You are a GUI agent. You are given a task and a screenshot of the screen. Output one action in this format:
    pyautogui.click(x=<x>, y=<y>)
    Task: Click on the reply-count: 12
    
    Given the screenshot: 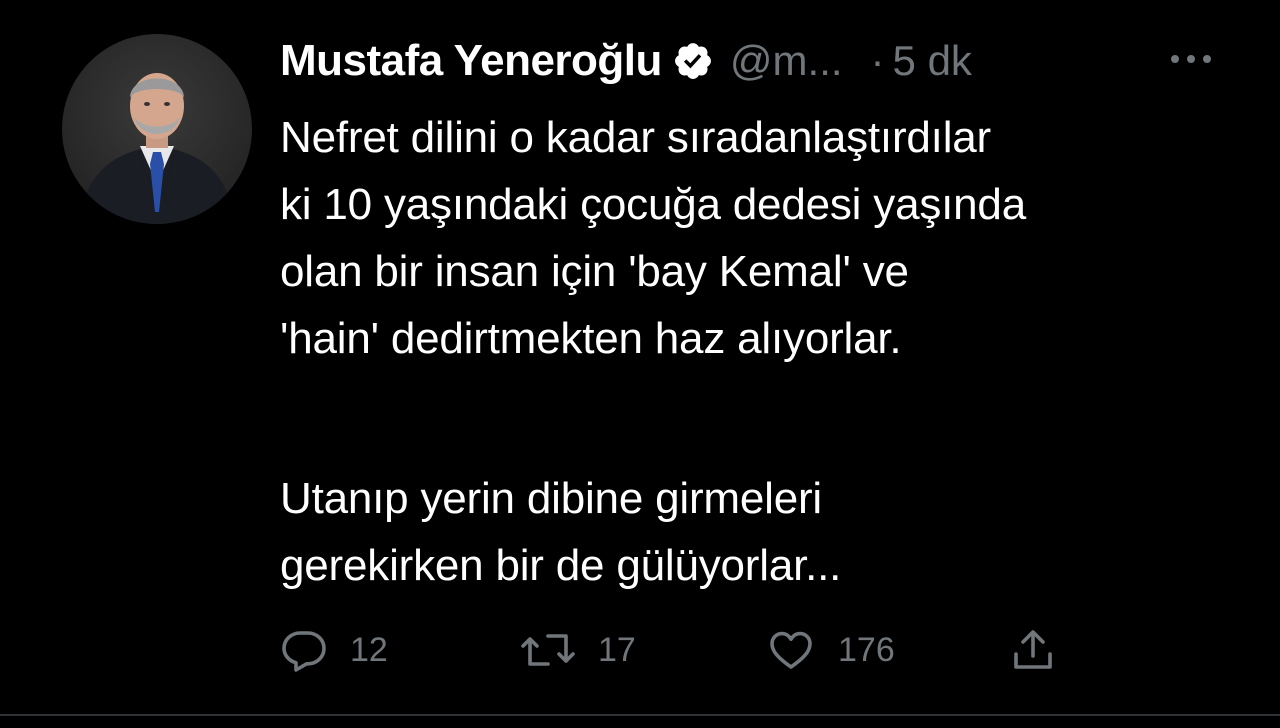 What is the action you would take?
    pyautogui.click(x=369, y=649)
    